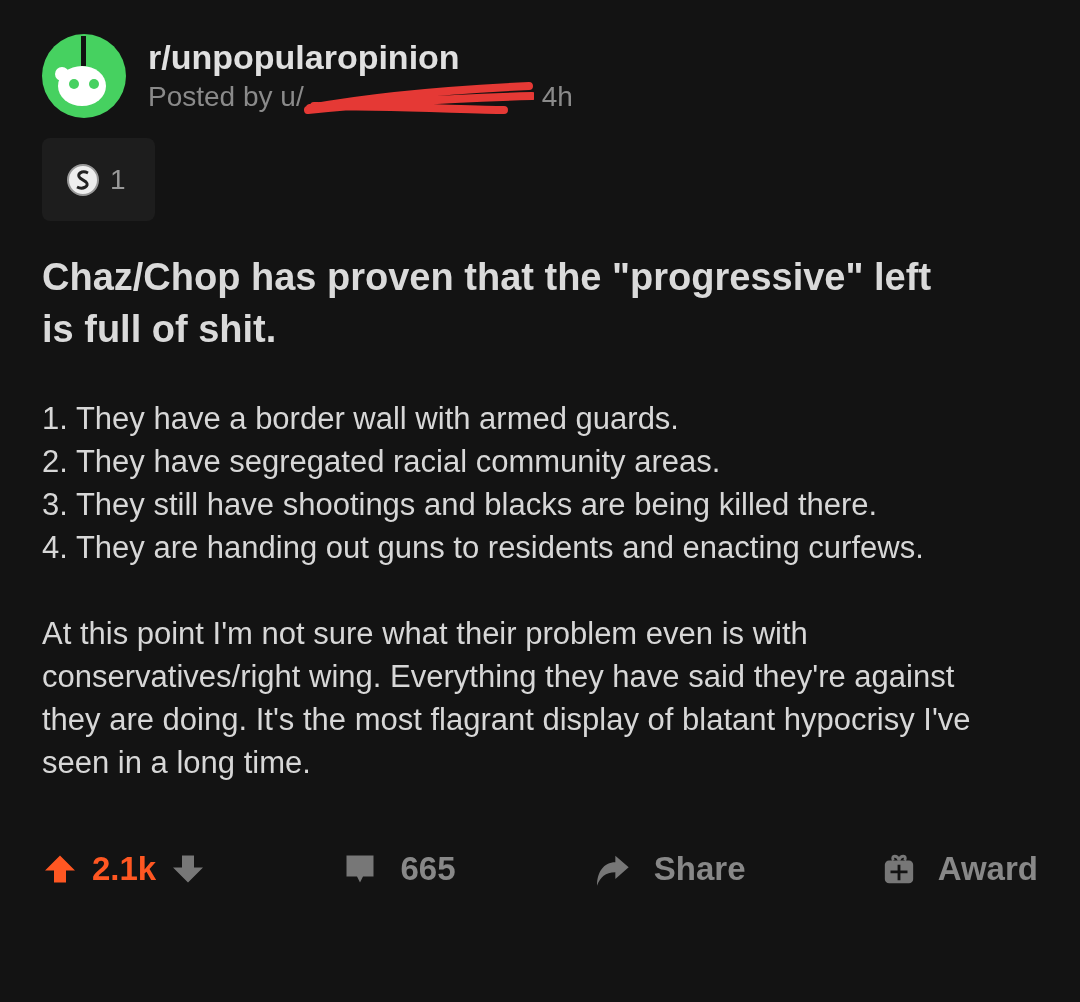 The image size is (1080, 1002). I want to click on posted-by-label: Posted by u/, so click(226, 97).